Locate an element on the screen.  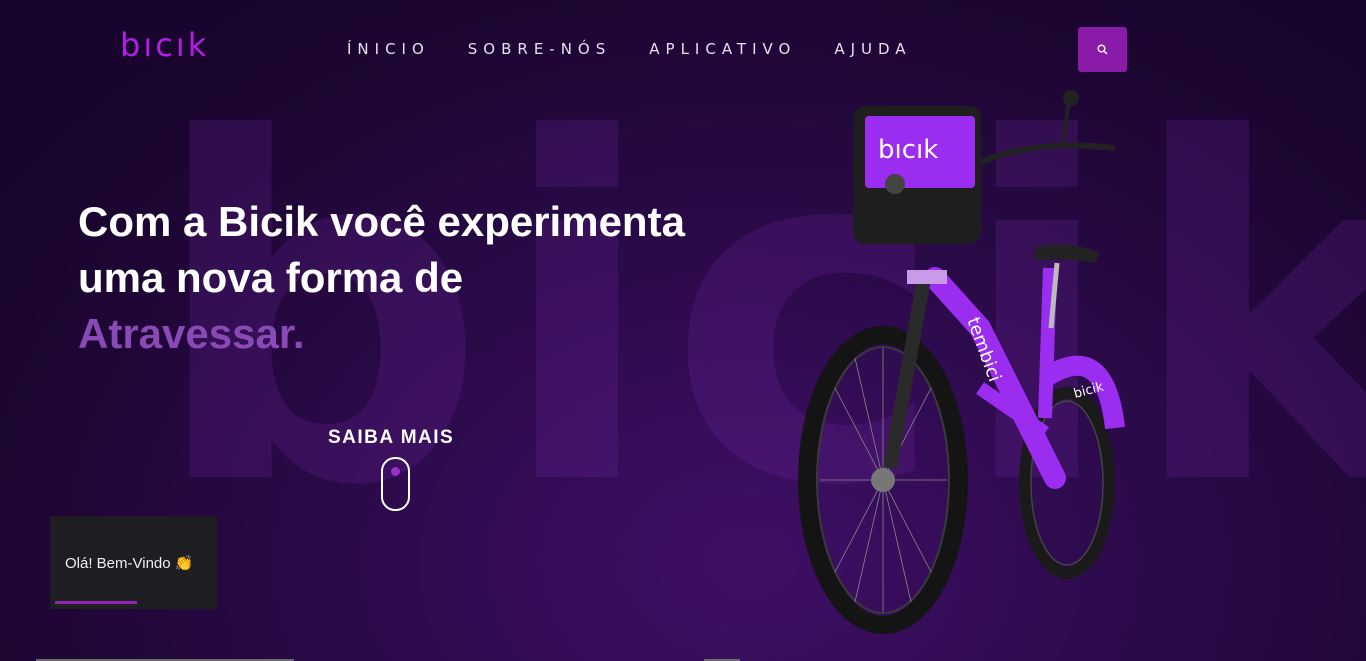
brand-logo: bıcık is located at coordinates (164, 45).